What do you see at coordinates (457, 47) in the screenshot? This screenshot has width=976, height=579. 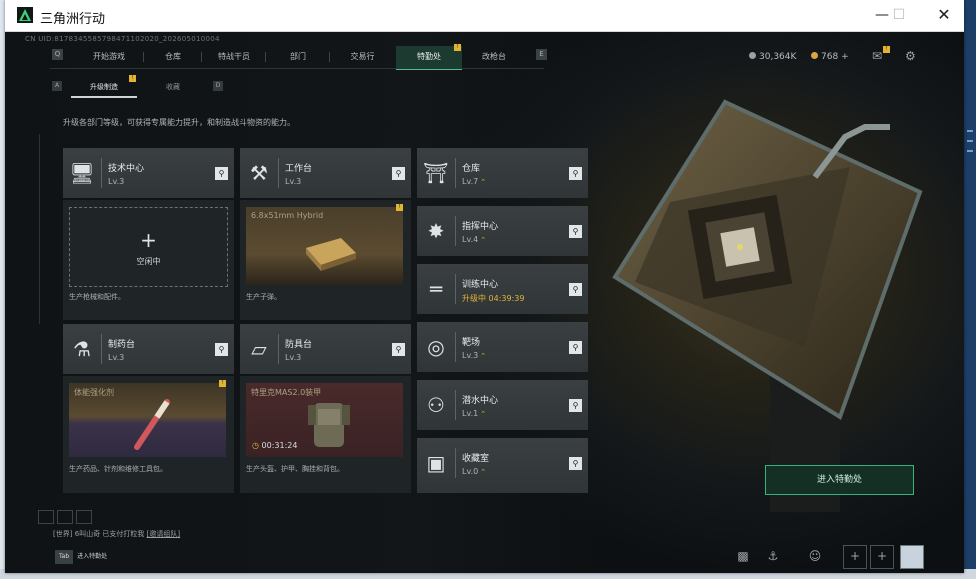 I see `tab-special-ops-badge: !` at bounding box center [457, 47].